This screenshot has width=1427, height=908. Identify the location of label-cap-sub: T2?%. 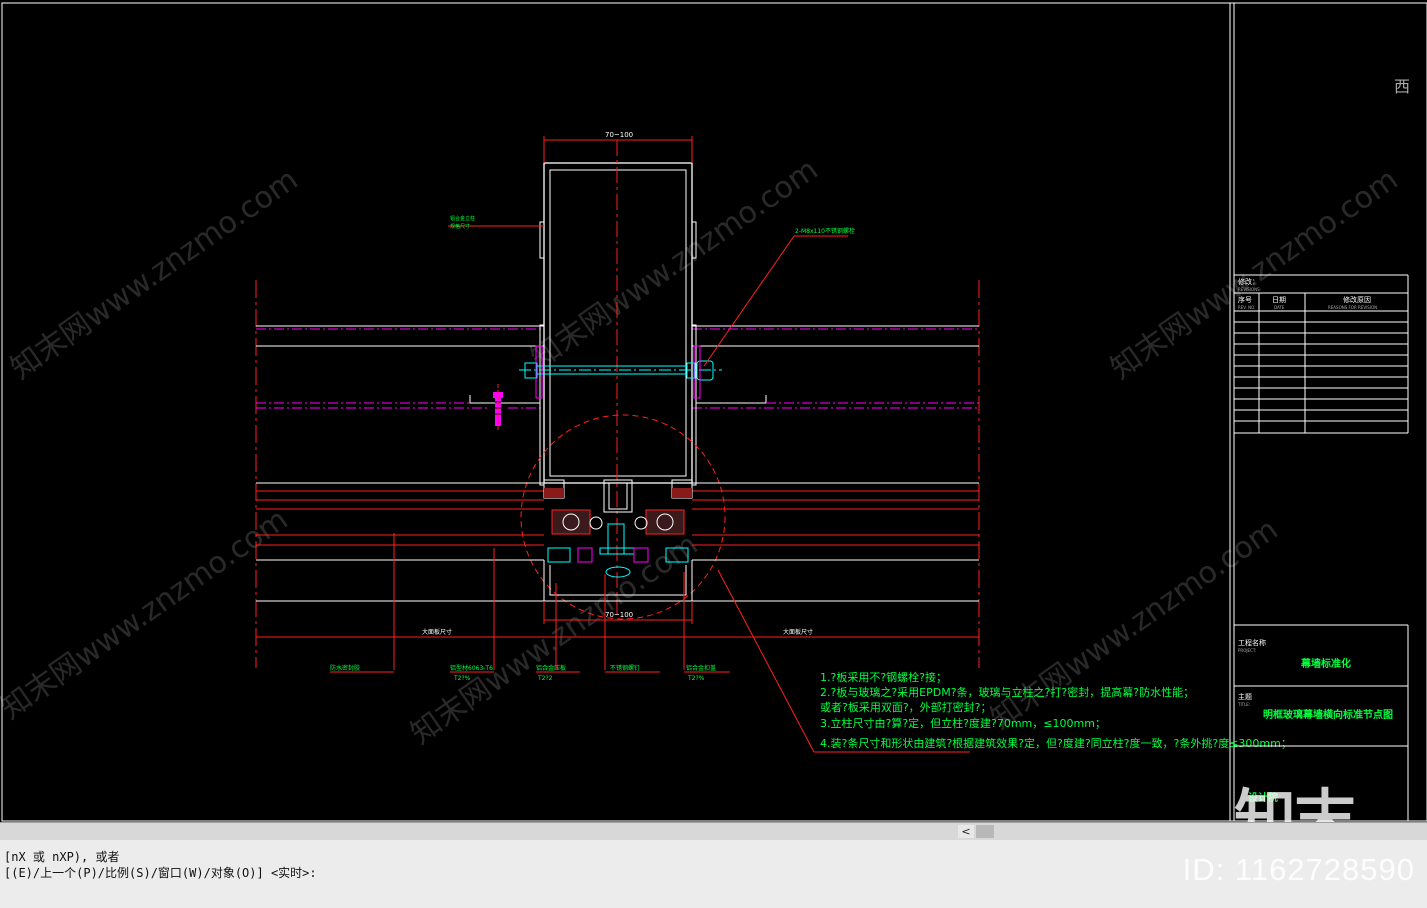
(696, 678).